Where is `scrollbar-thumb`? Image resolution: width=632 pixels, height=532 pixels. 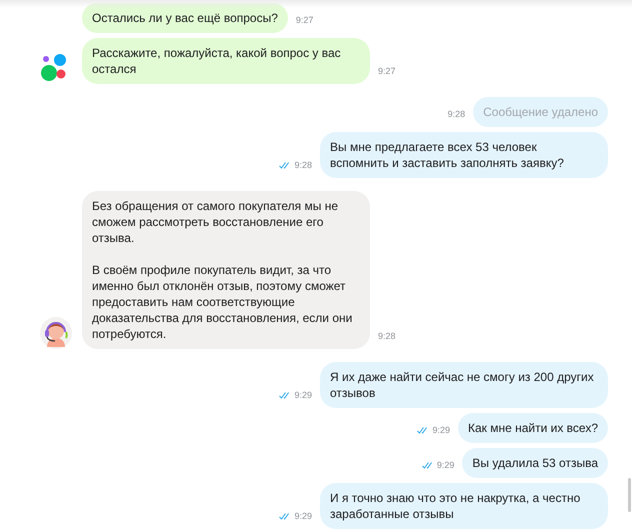
scrollbar-thumb is located at coordinates (629, 495).